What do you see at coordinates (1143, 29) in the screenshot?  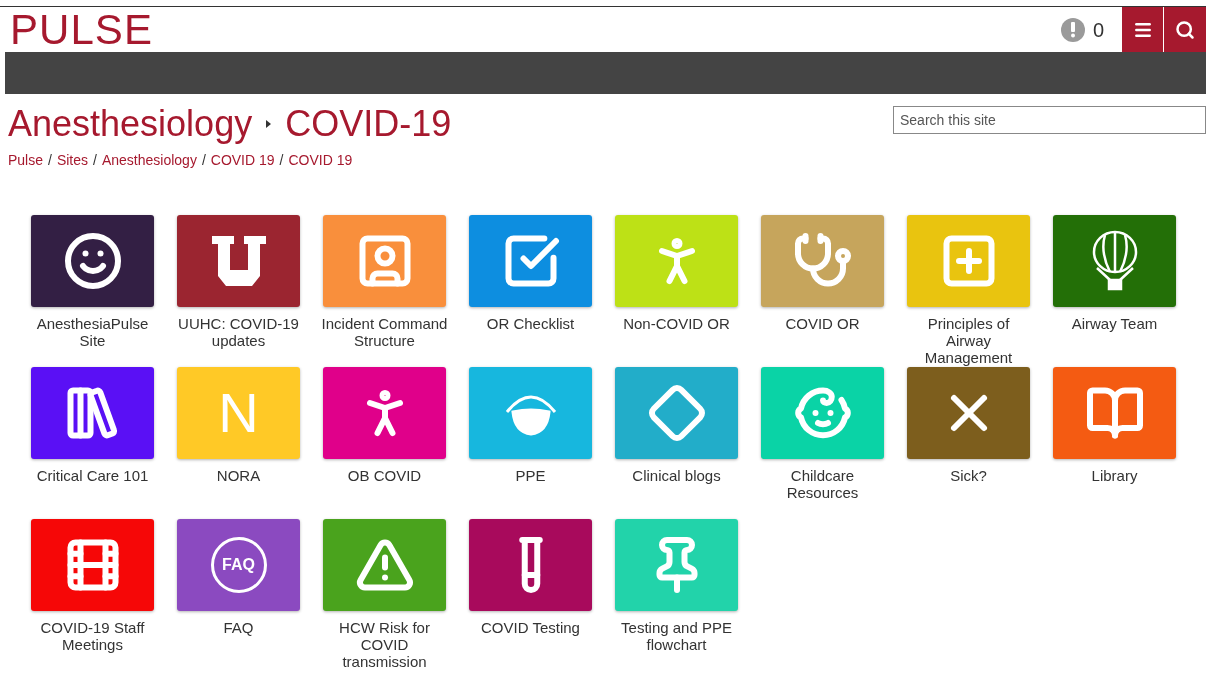 I see `menu-button` at bounding box center [1143, 29].